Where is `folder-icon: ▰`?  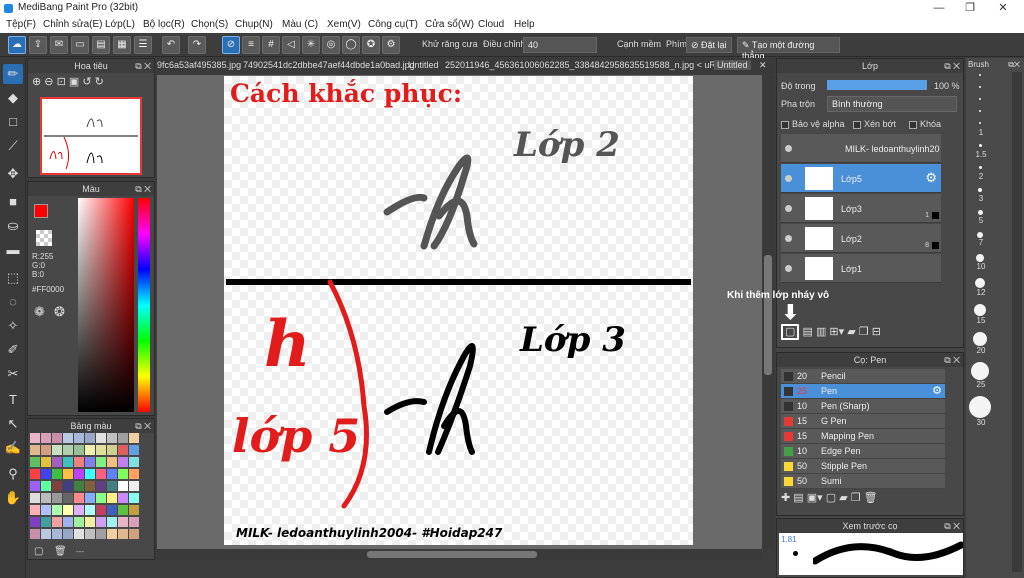
folder-icon: ▰ is located at coordinates (851, 332).